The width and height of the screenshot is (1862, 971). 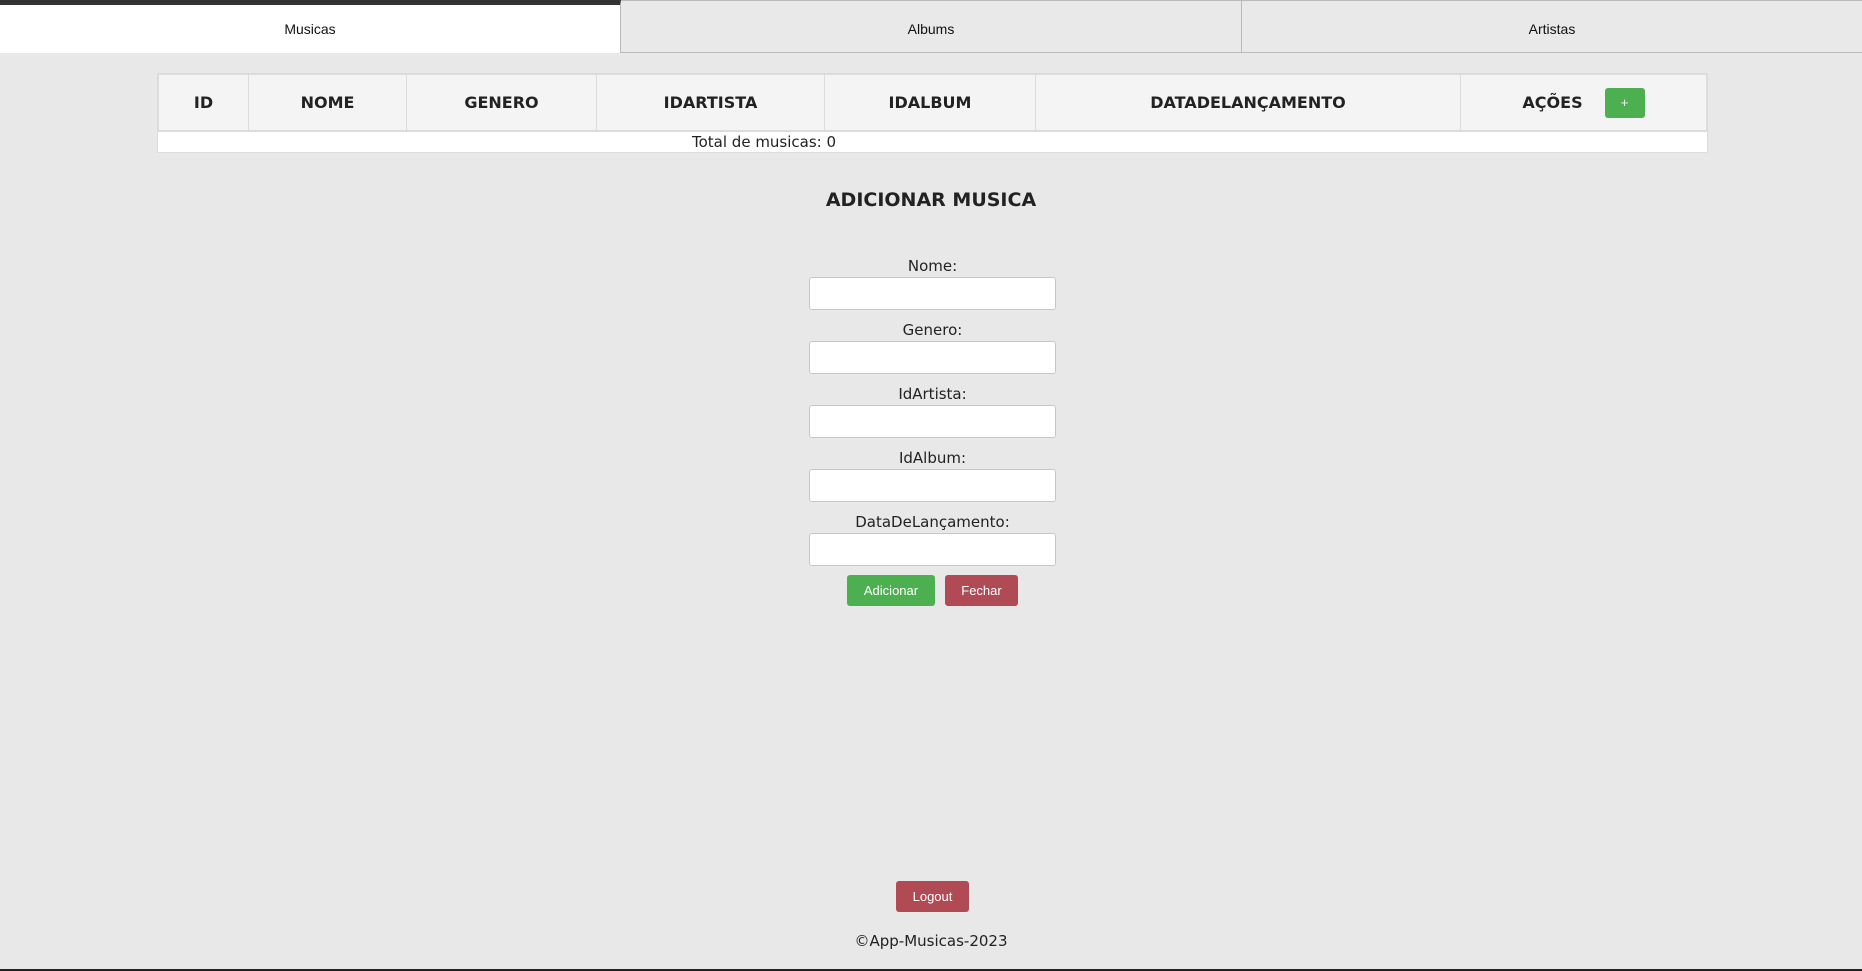 What do you see at coordinates (1552, 102) in the screenshot?
I see `column-header-acoes-label: AÇÕES` at bounding box center [1552, 102].